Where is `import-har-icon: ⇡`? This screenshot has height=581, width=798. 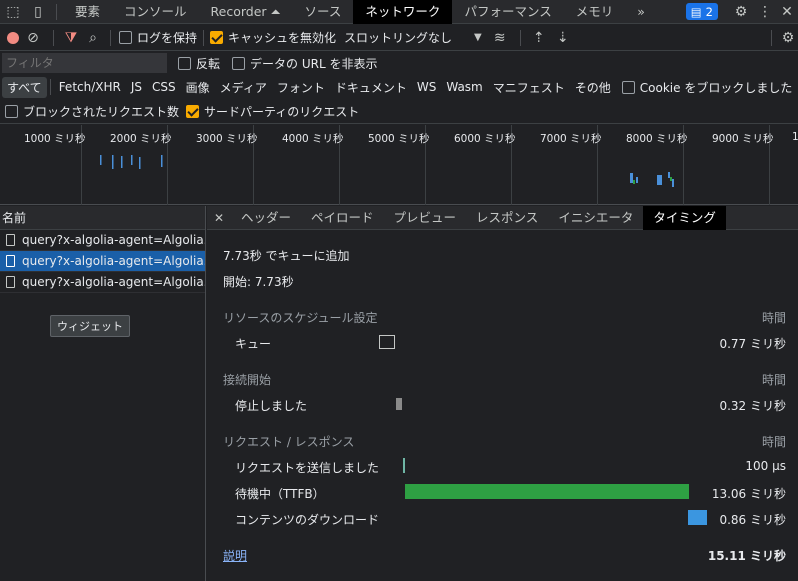 import-har-icon: ⇡ is located at coordinates (539, 38).